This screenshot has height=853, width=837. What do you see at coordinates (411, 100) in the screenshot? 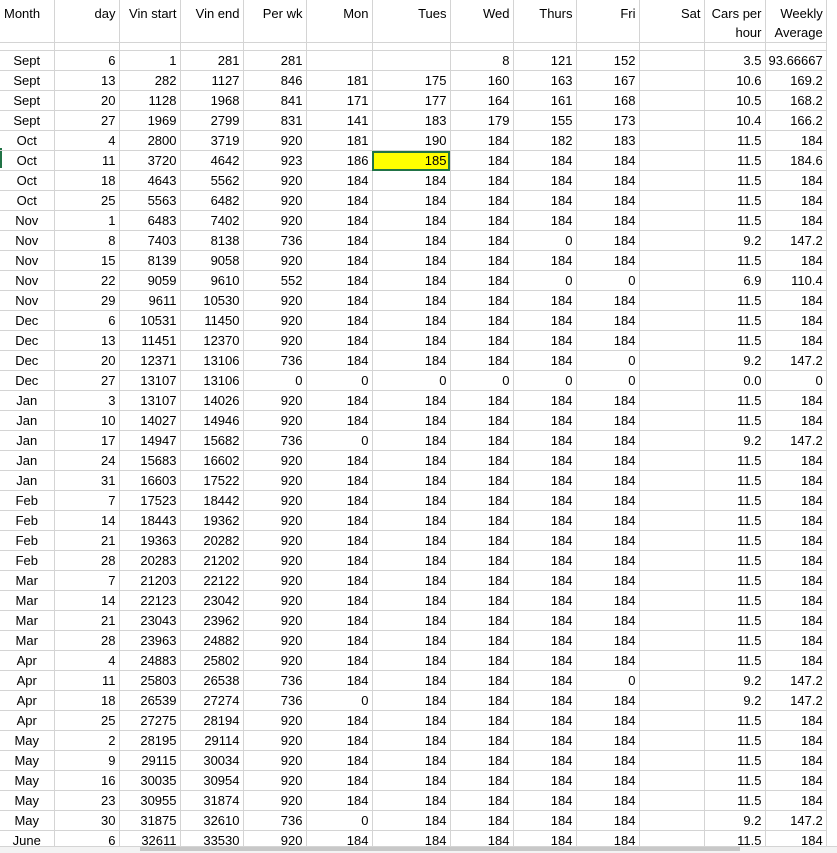
I see `cell-tues: 177` at bounding box center [411, 100].